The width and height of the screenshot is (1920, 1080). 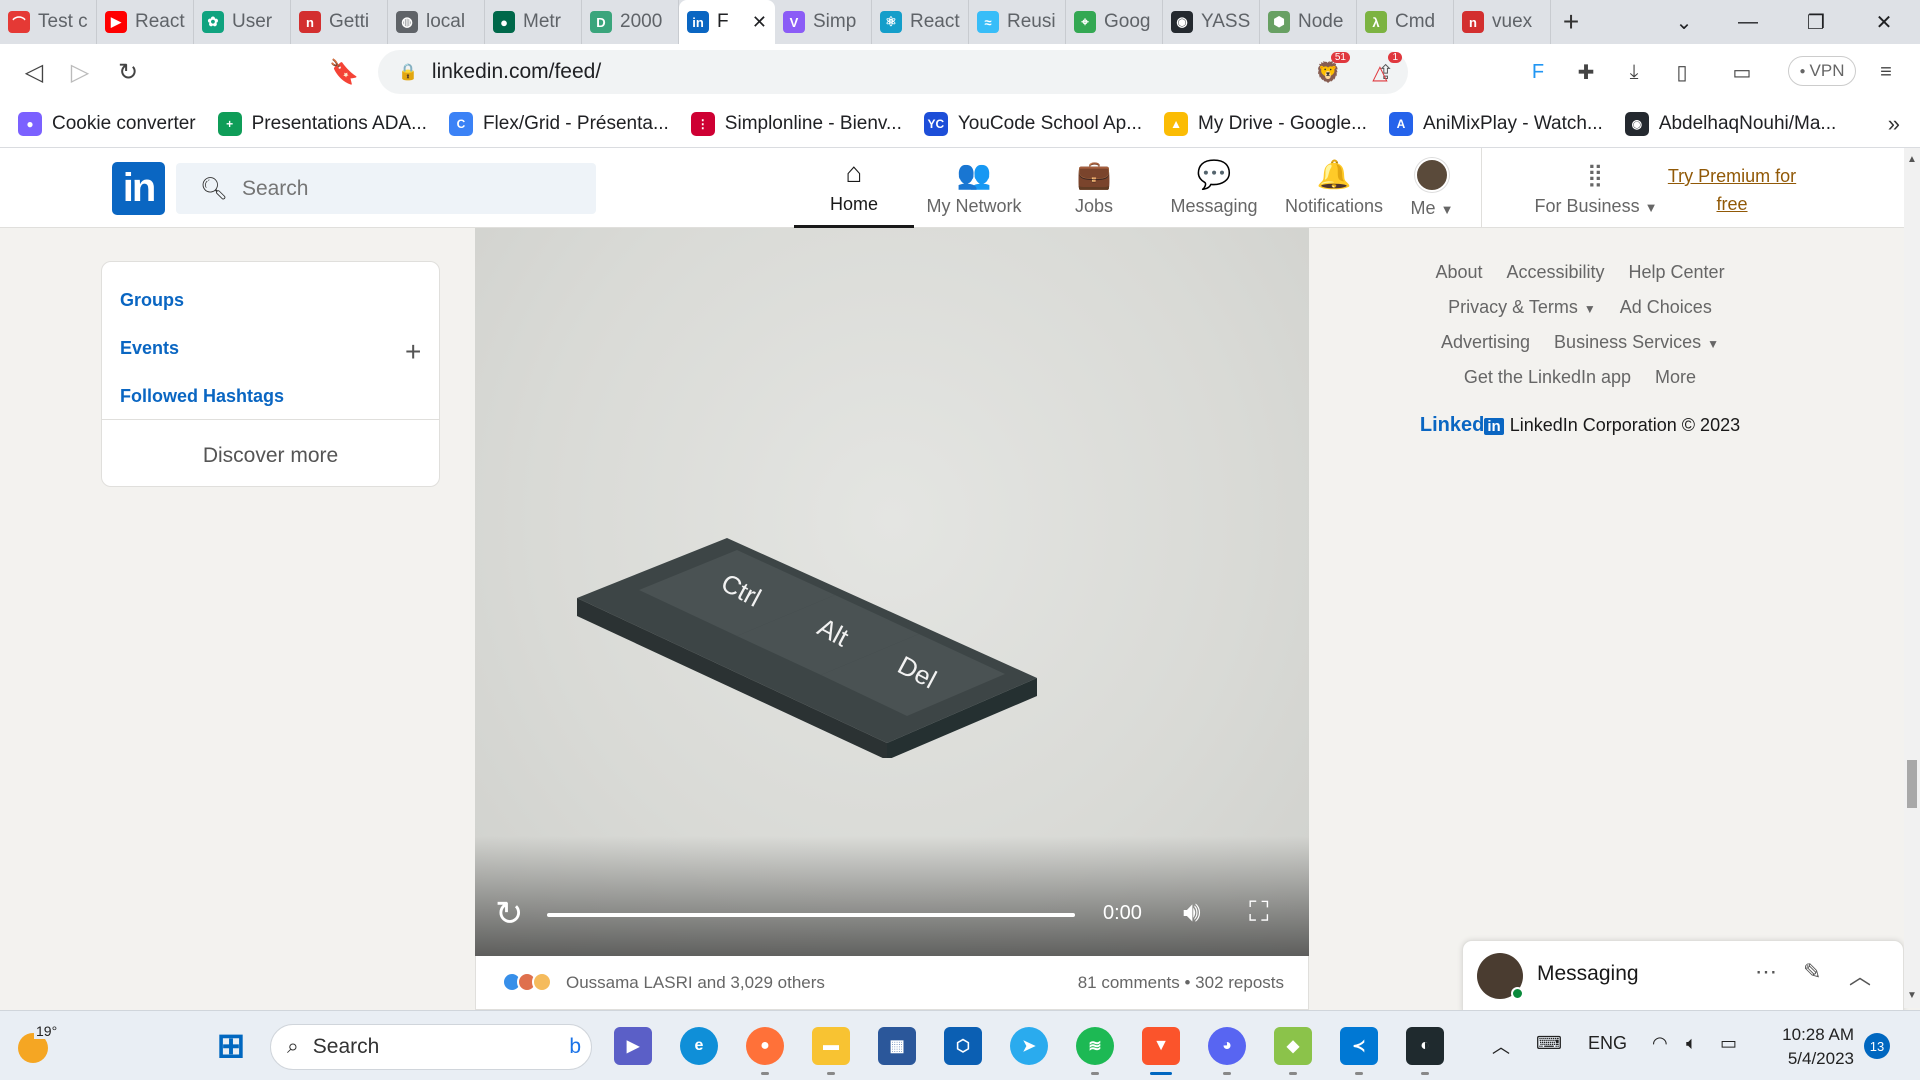 I want to click on vscode-icon: ≺, so click(x=1359, y=1051).